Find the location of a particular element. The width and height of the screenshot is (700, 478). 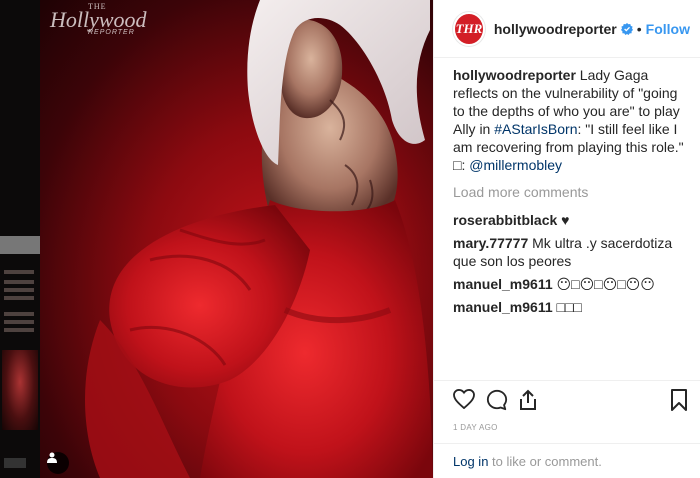

login-prompt: Log in to like or comment. is located at coordinates (567, 456).